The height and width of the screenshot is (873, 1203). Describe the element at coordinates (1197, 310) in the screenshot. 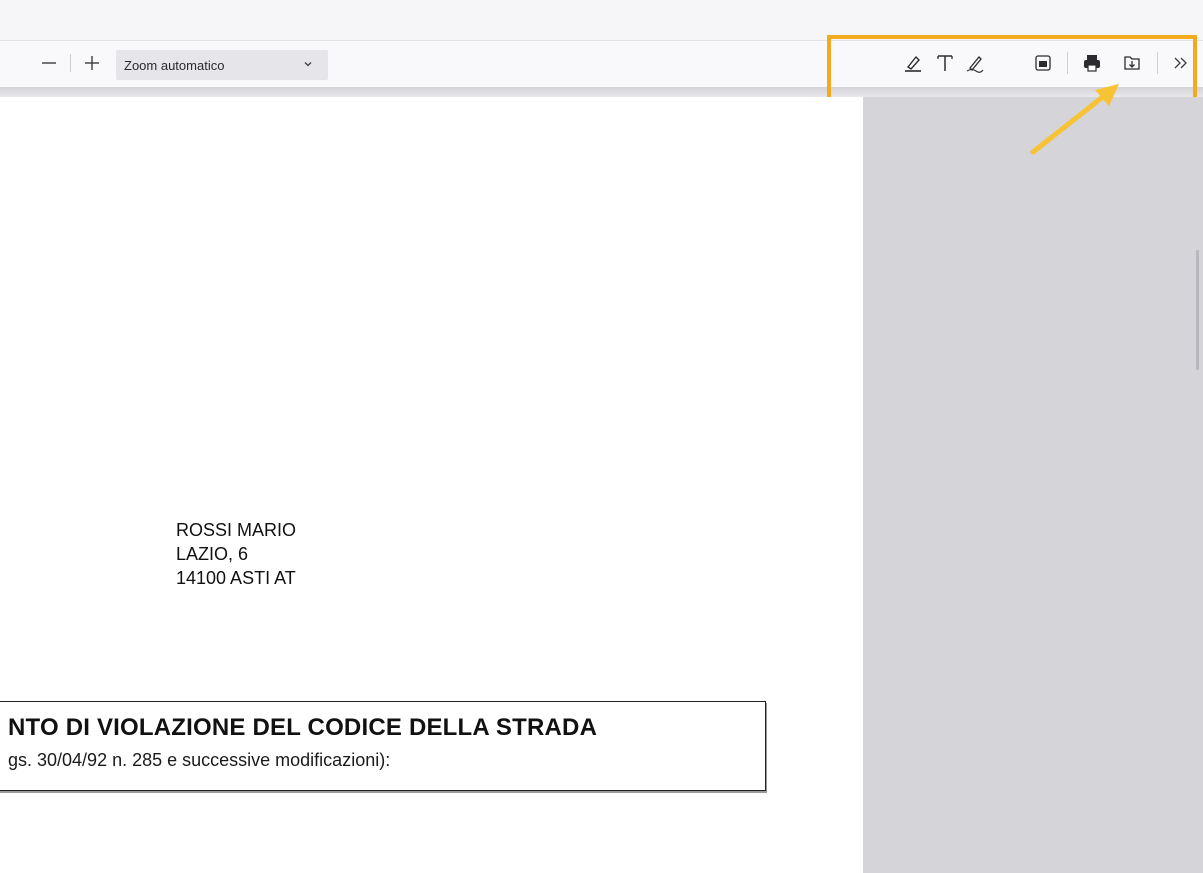

I see `scrollbar-thumb` at that location.